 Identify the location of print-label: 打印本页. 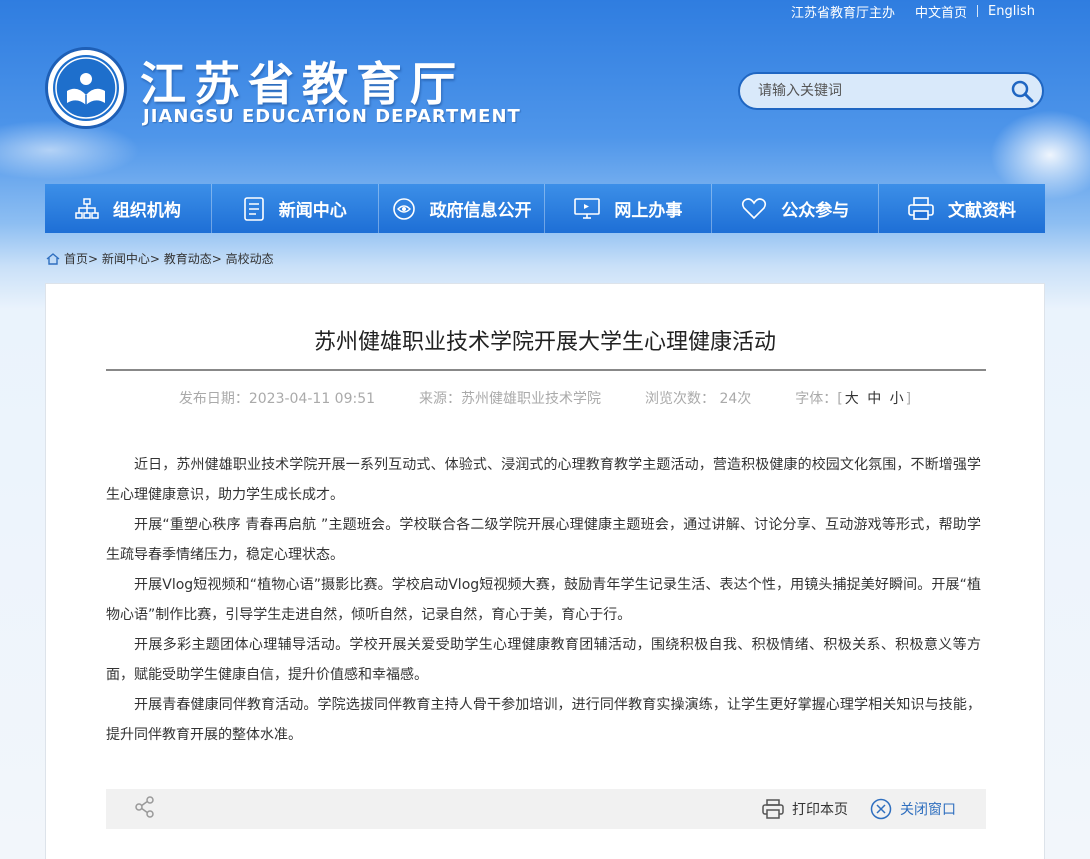
(820, 810).